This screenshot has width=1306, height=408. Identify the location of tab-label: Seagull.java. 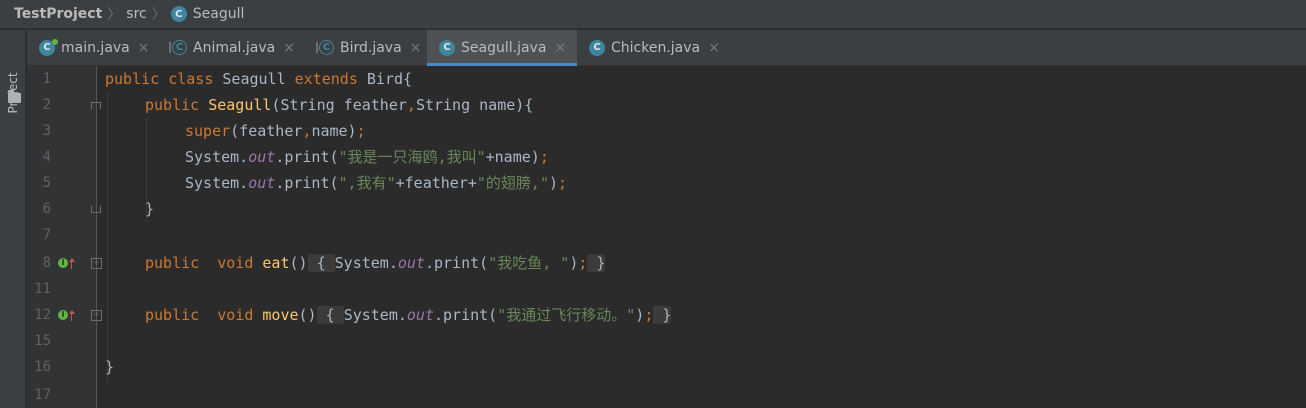
(504, 47).